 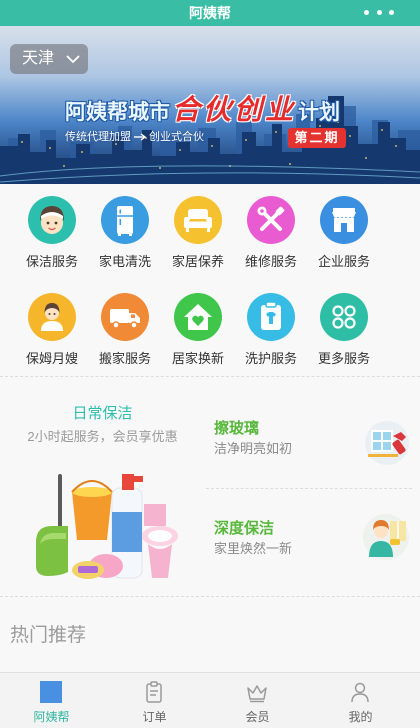 I want to click on banner-title-highlight: 合伙创业, so click(x=234, y=109).